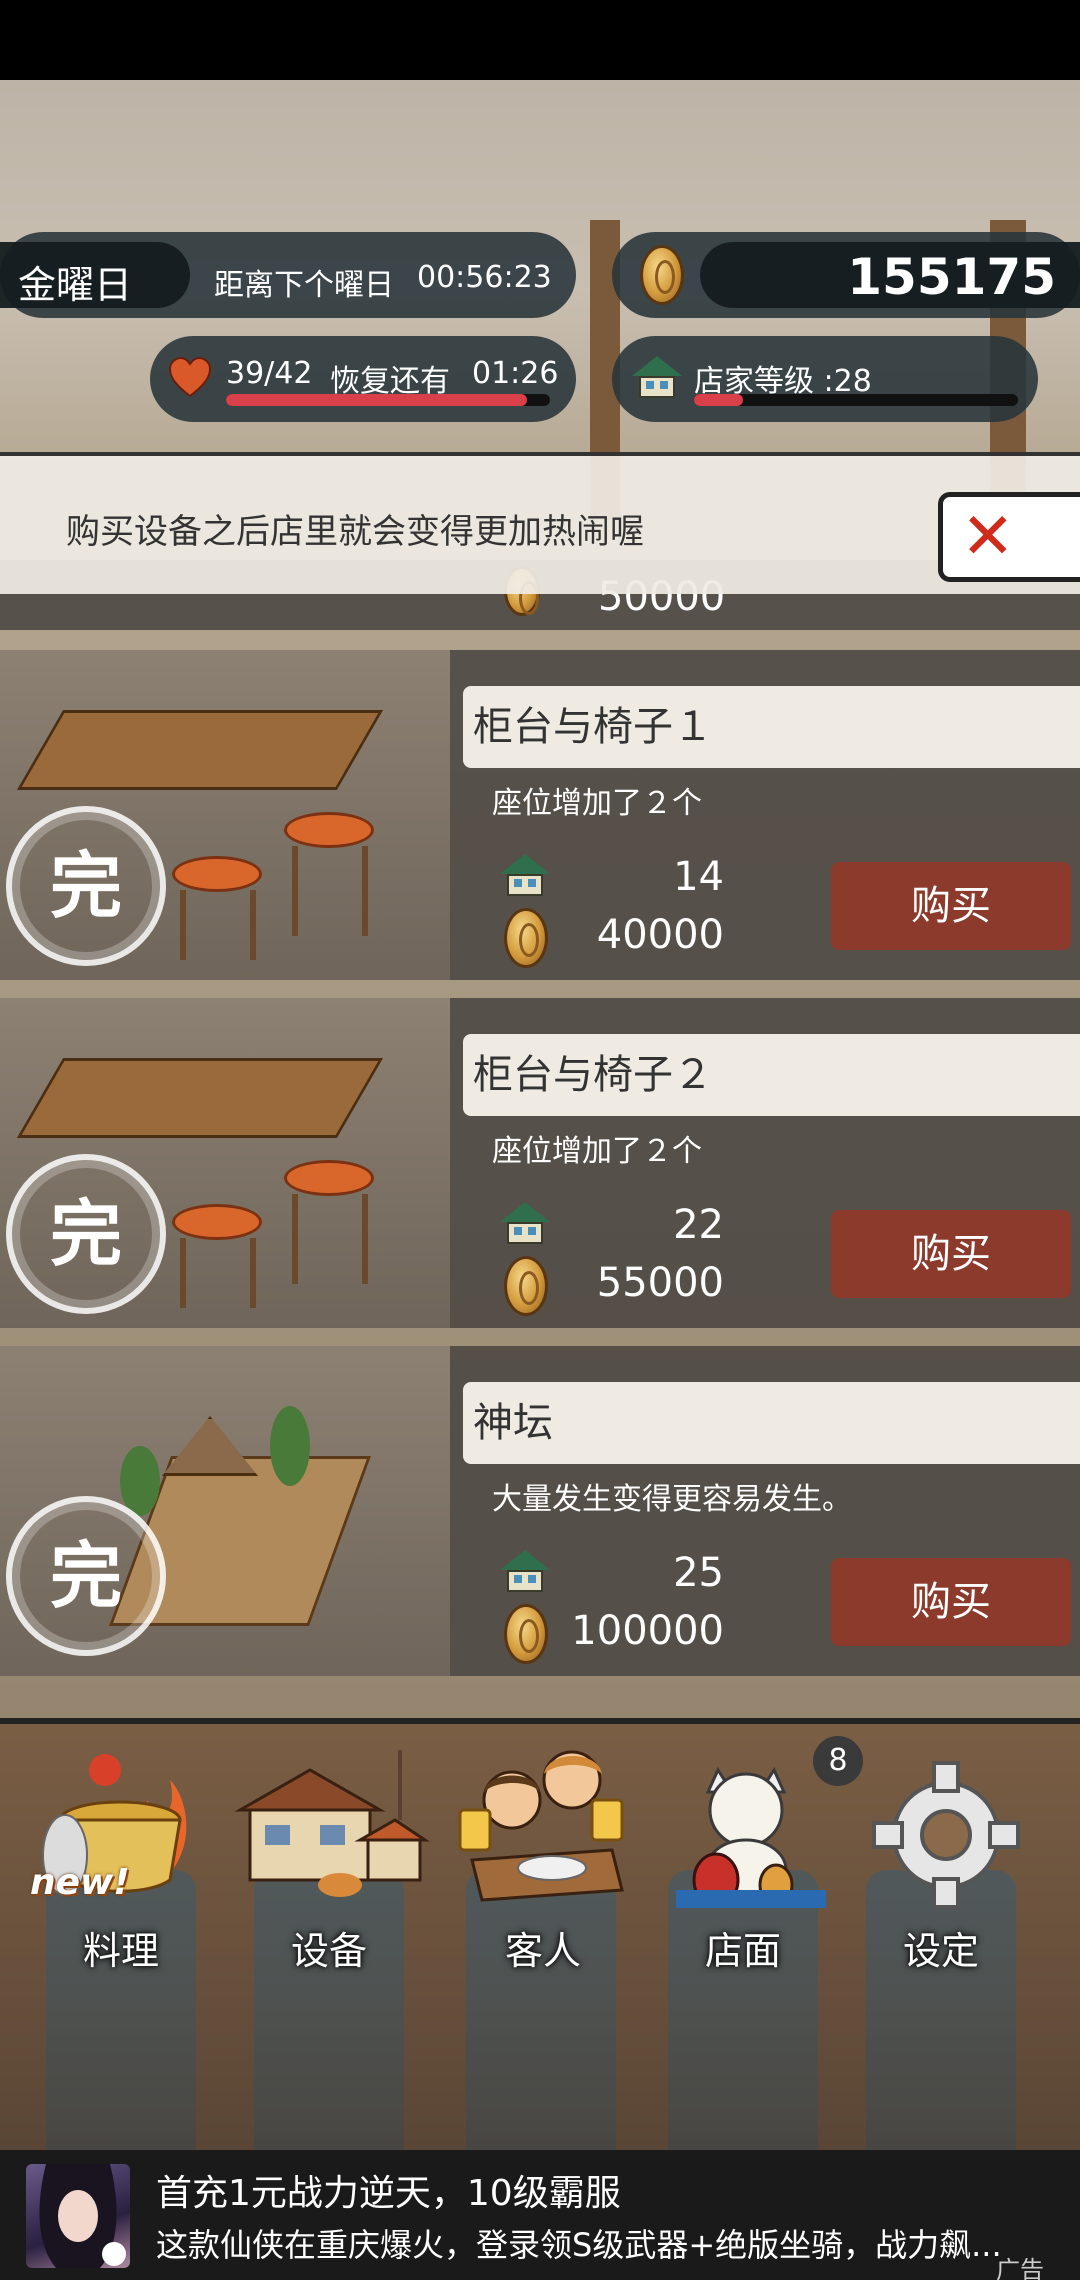 The width and height of the screenshot is (1080, 2280). I want to click on shop-level-bar, so click(856, 400).